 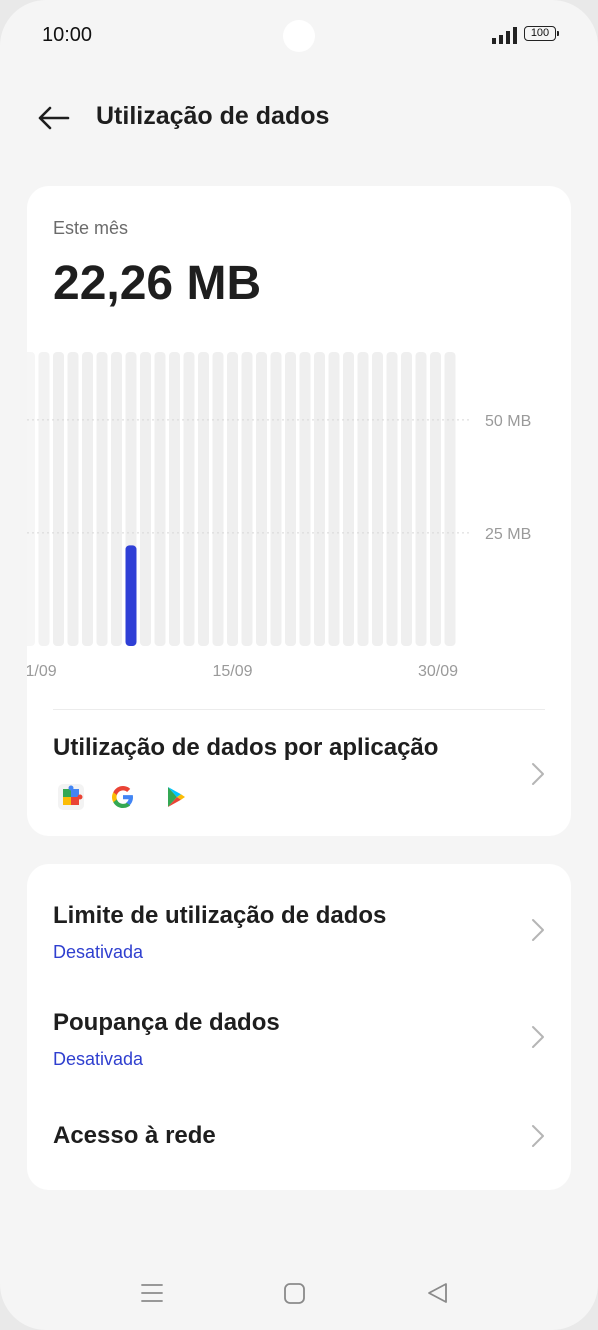 What do you see at coordinates (299, 776) in the screenshot?
I see `app-usage-row: Utilização de dados por aplicação` at bounding box center [299, 776].